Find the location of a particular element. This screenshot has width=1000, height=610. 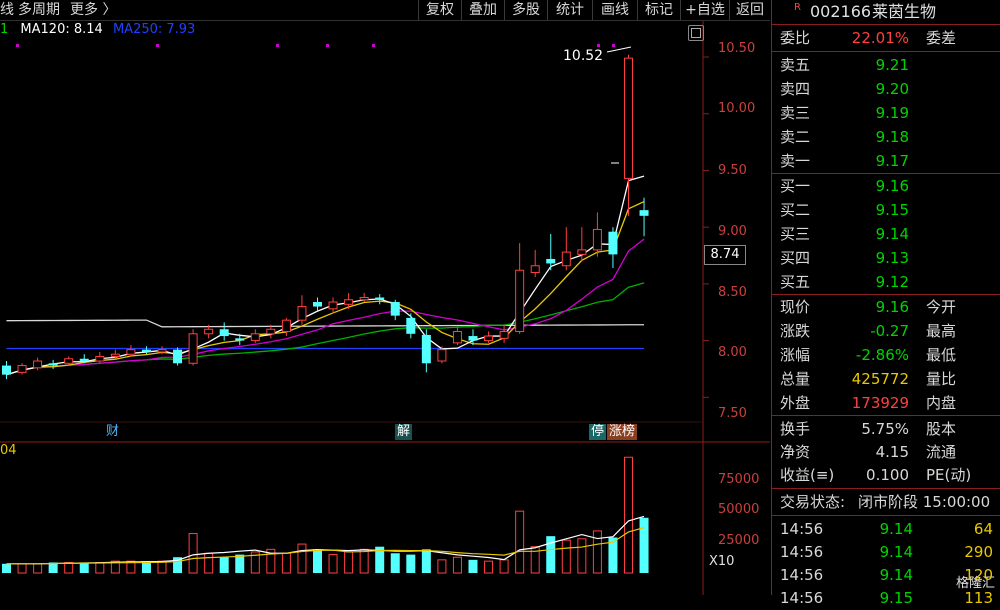

signal-dot is located at coordinates (277, 45).